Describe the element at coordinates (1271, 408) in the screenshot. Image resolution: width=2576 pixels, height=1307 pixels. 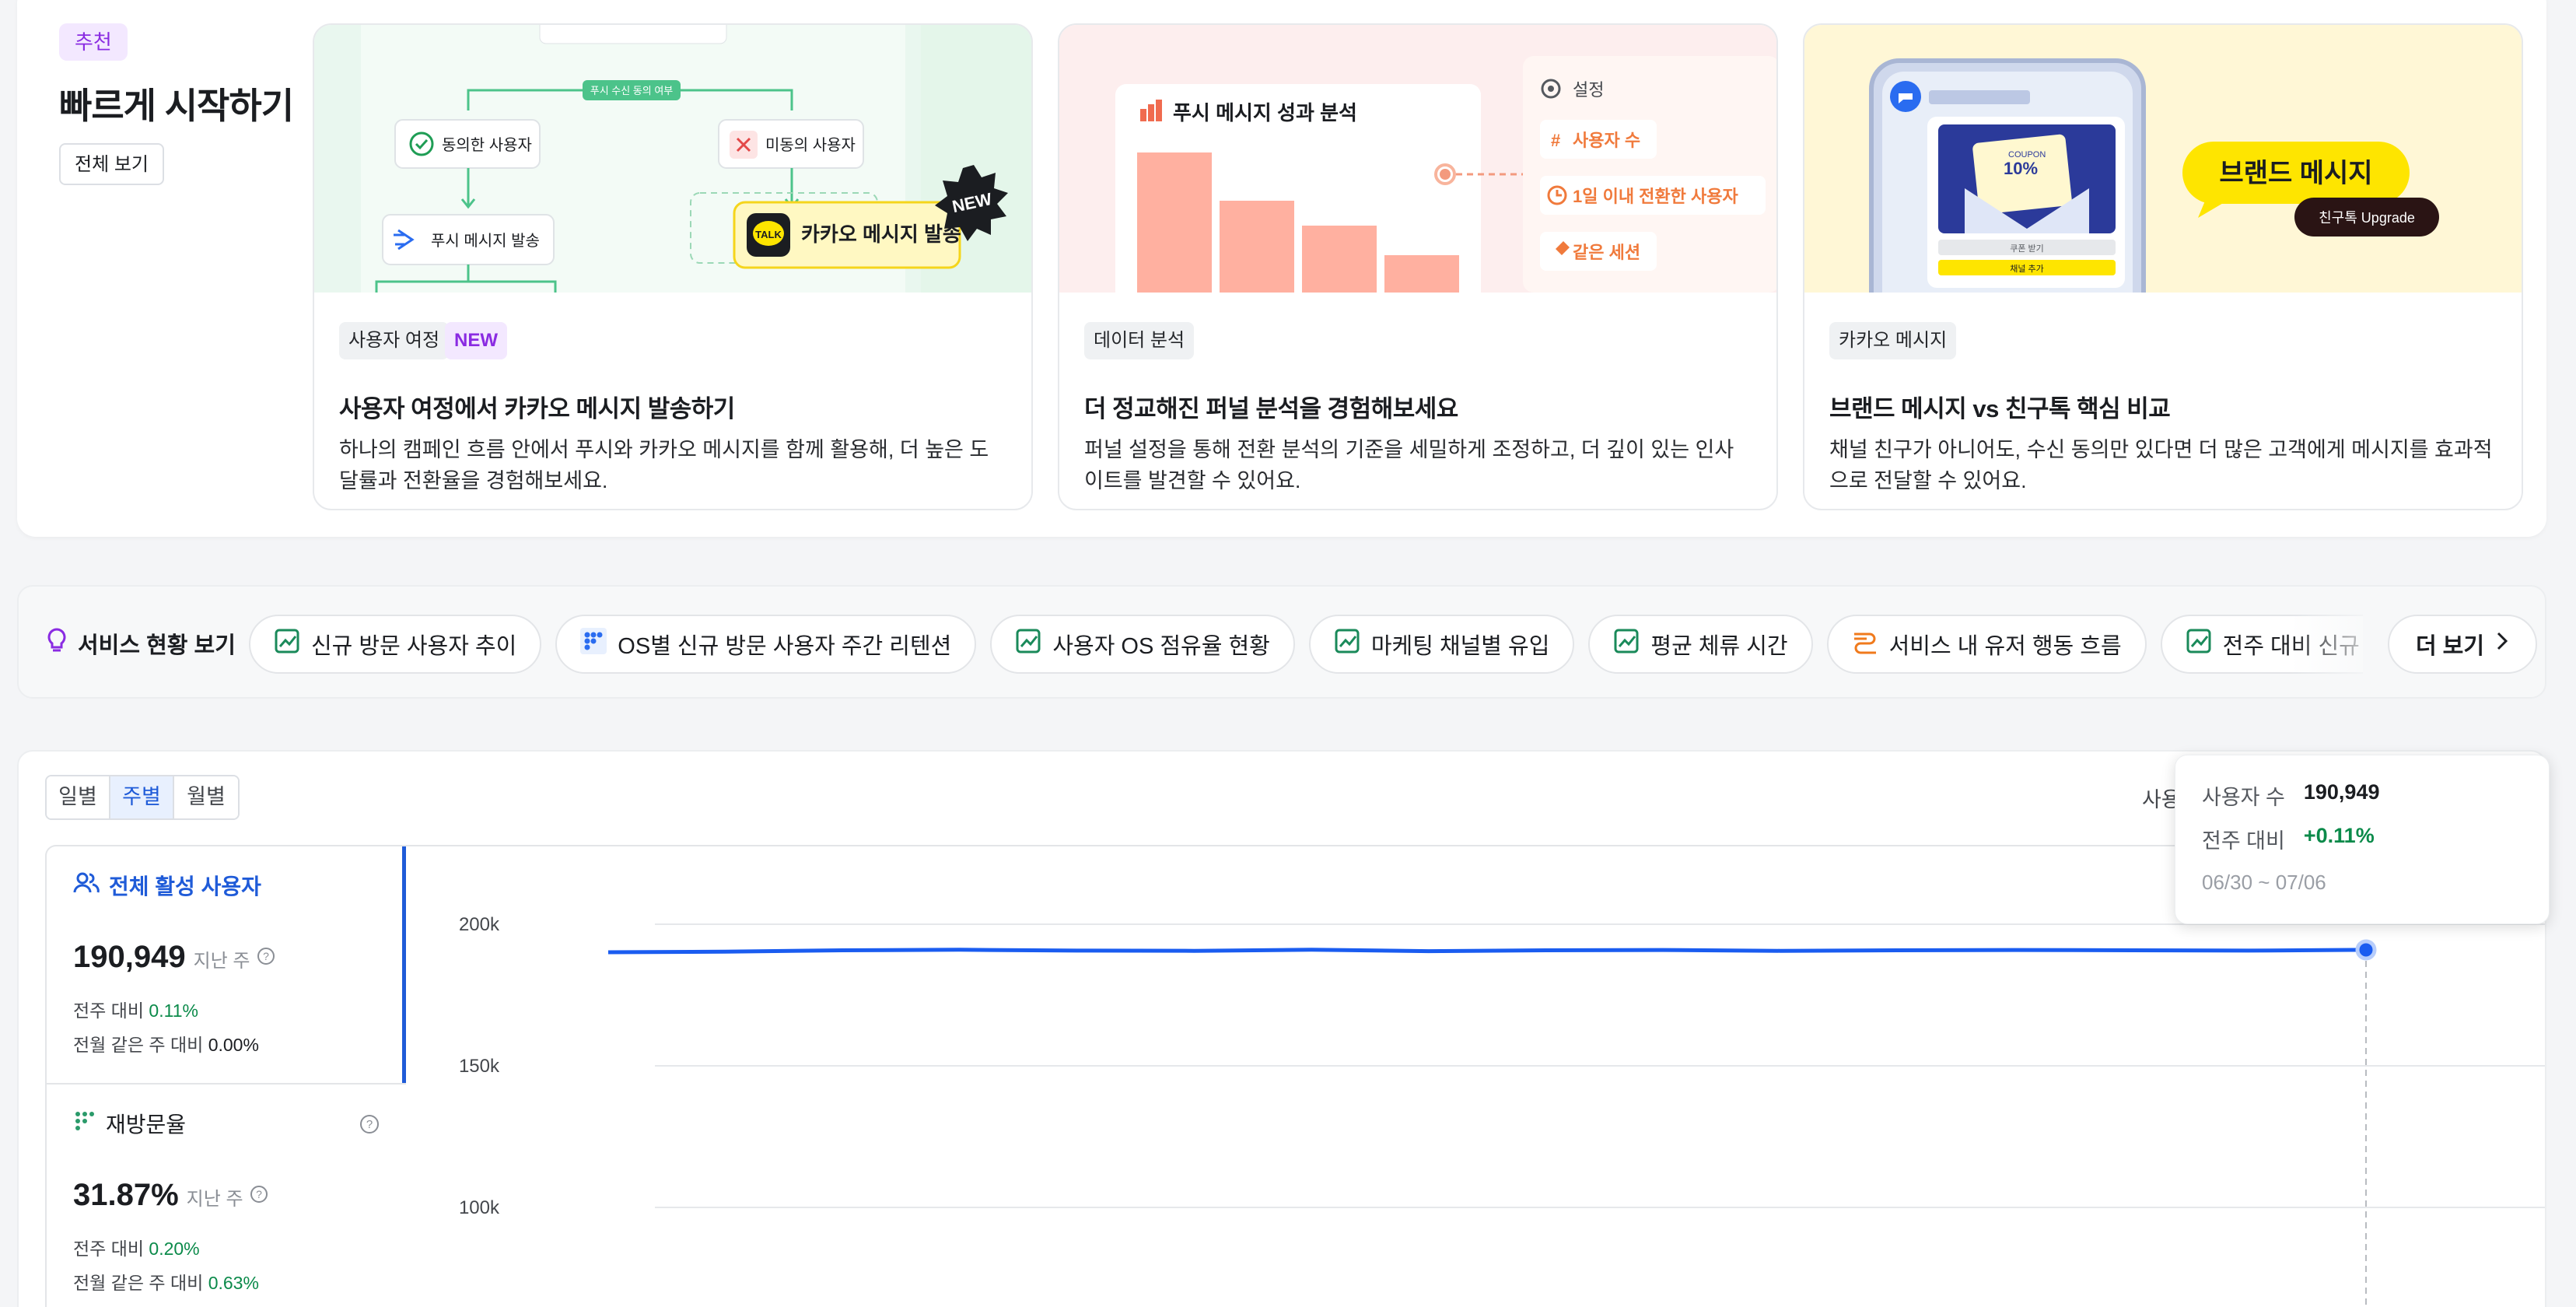
I see `card-title: 더 정교해진 퍼널 분석을 경험해보세요` at that location.